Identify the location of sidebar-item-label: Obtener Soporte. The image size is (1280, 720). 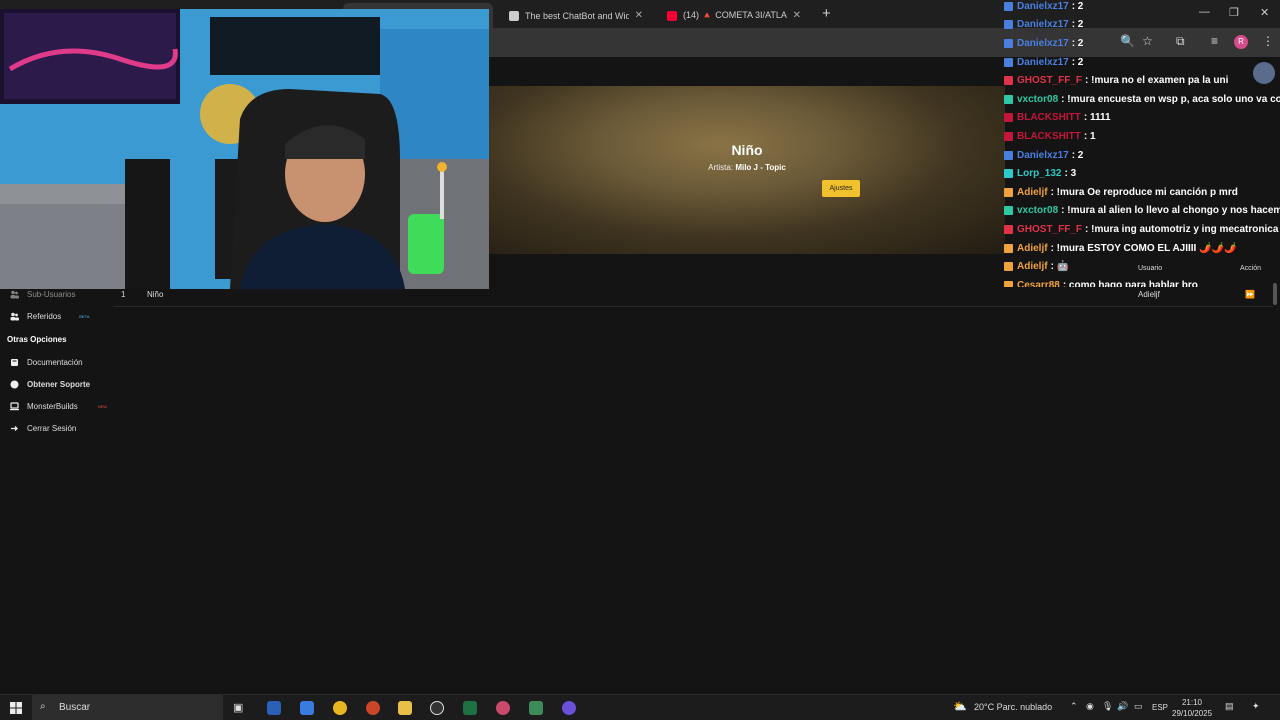
(59, 384).